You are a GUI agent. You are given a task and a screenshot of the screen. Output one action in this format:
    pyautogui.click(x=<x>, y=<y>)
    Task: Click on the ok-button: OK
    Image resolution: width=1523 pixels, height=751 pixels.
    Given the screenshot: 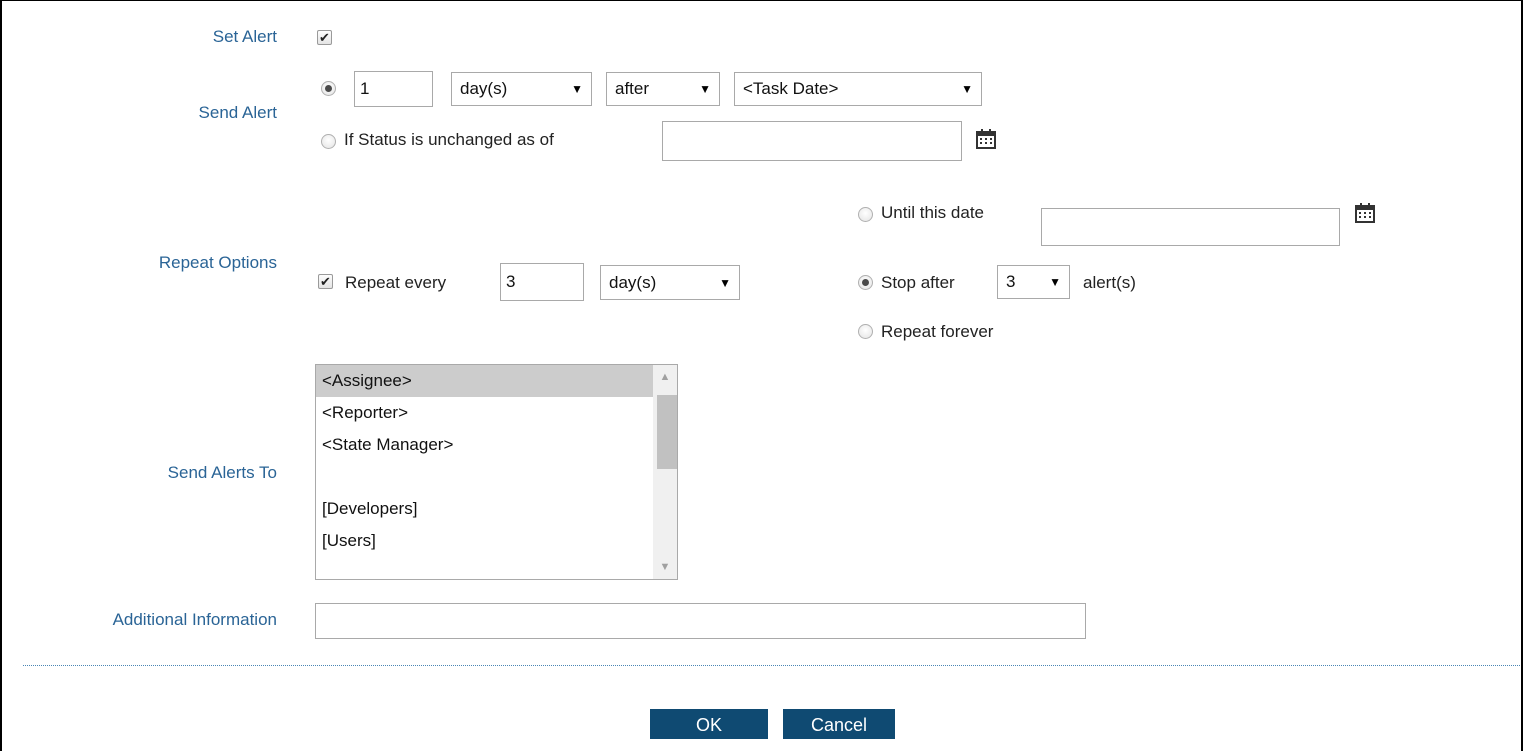 What is the action you would take?
    pyautogui.click(x=709, y=724)
    